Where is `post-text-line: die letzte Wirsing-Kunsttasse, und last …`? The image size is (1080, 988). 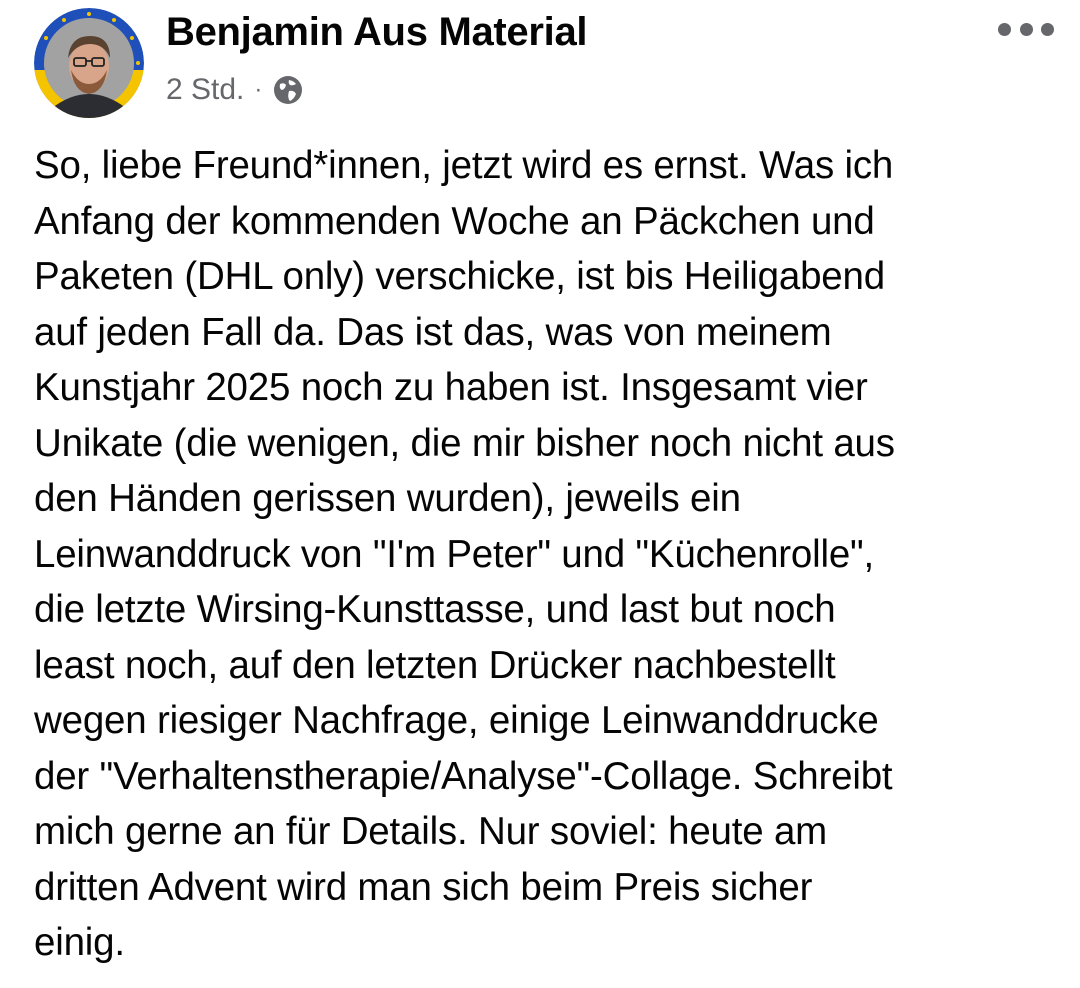 post-text-line: die letzte Wirsing-Kunsttasse, und last … is located at coordinates (435, 609).